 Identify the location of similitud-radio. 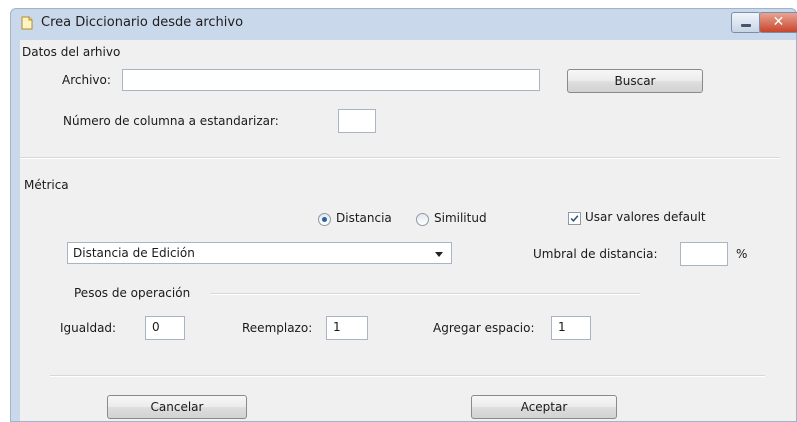
(422, 219).